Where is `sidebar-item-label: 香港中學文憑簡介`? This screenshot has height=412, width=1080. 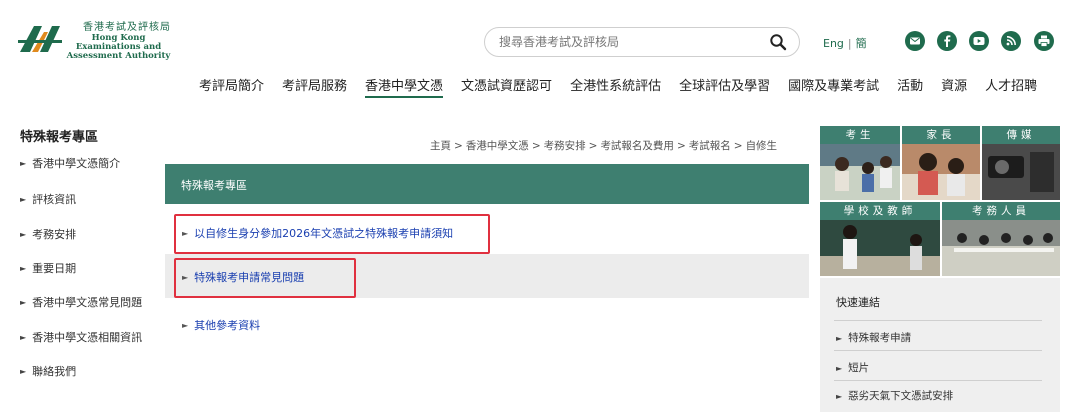
sidebar-item-label: 香港中學文憑簡介 is located at coordinates (76, 163).